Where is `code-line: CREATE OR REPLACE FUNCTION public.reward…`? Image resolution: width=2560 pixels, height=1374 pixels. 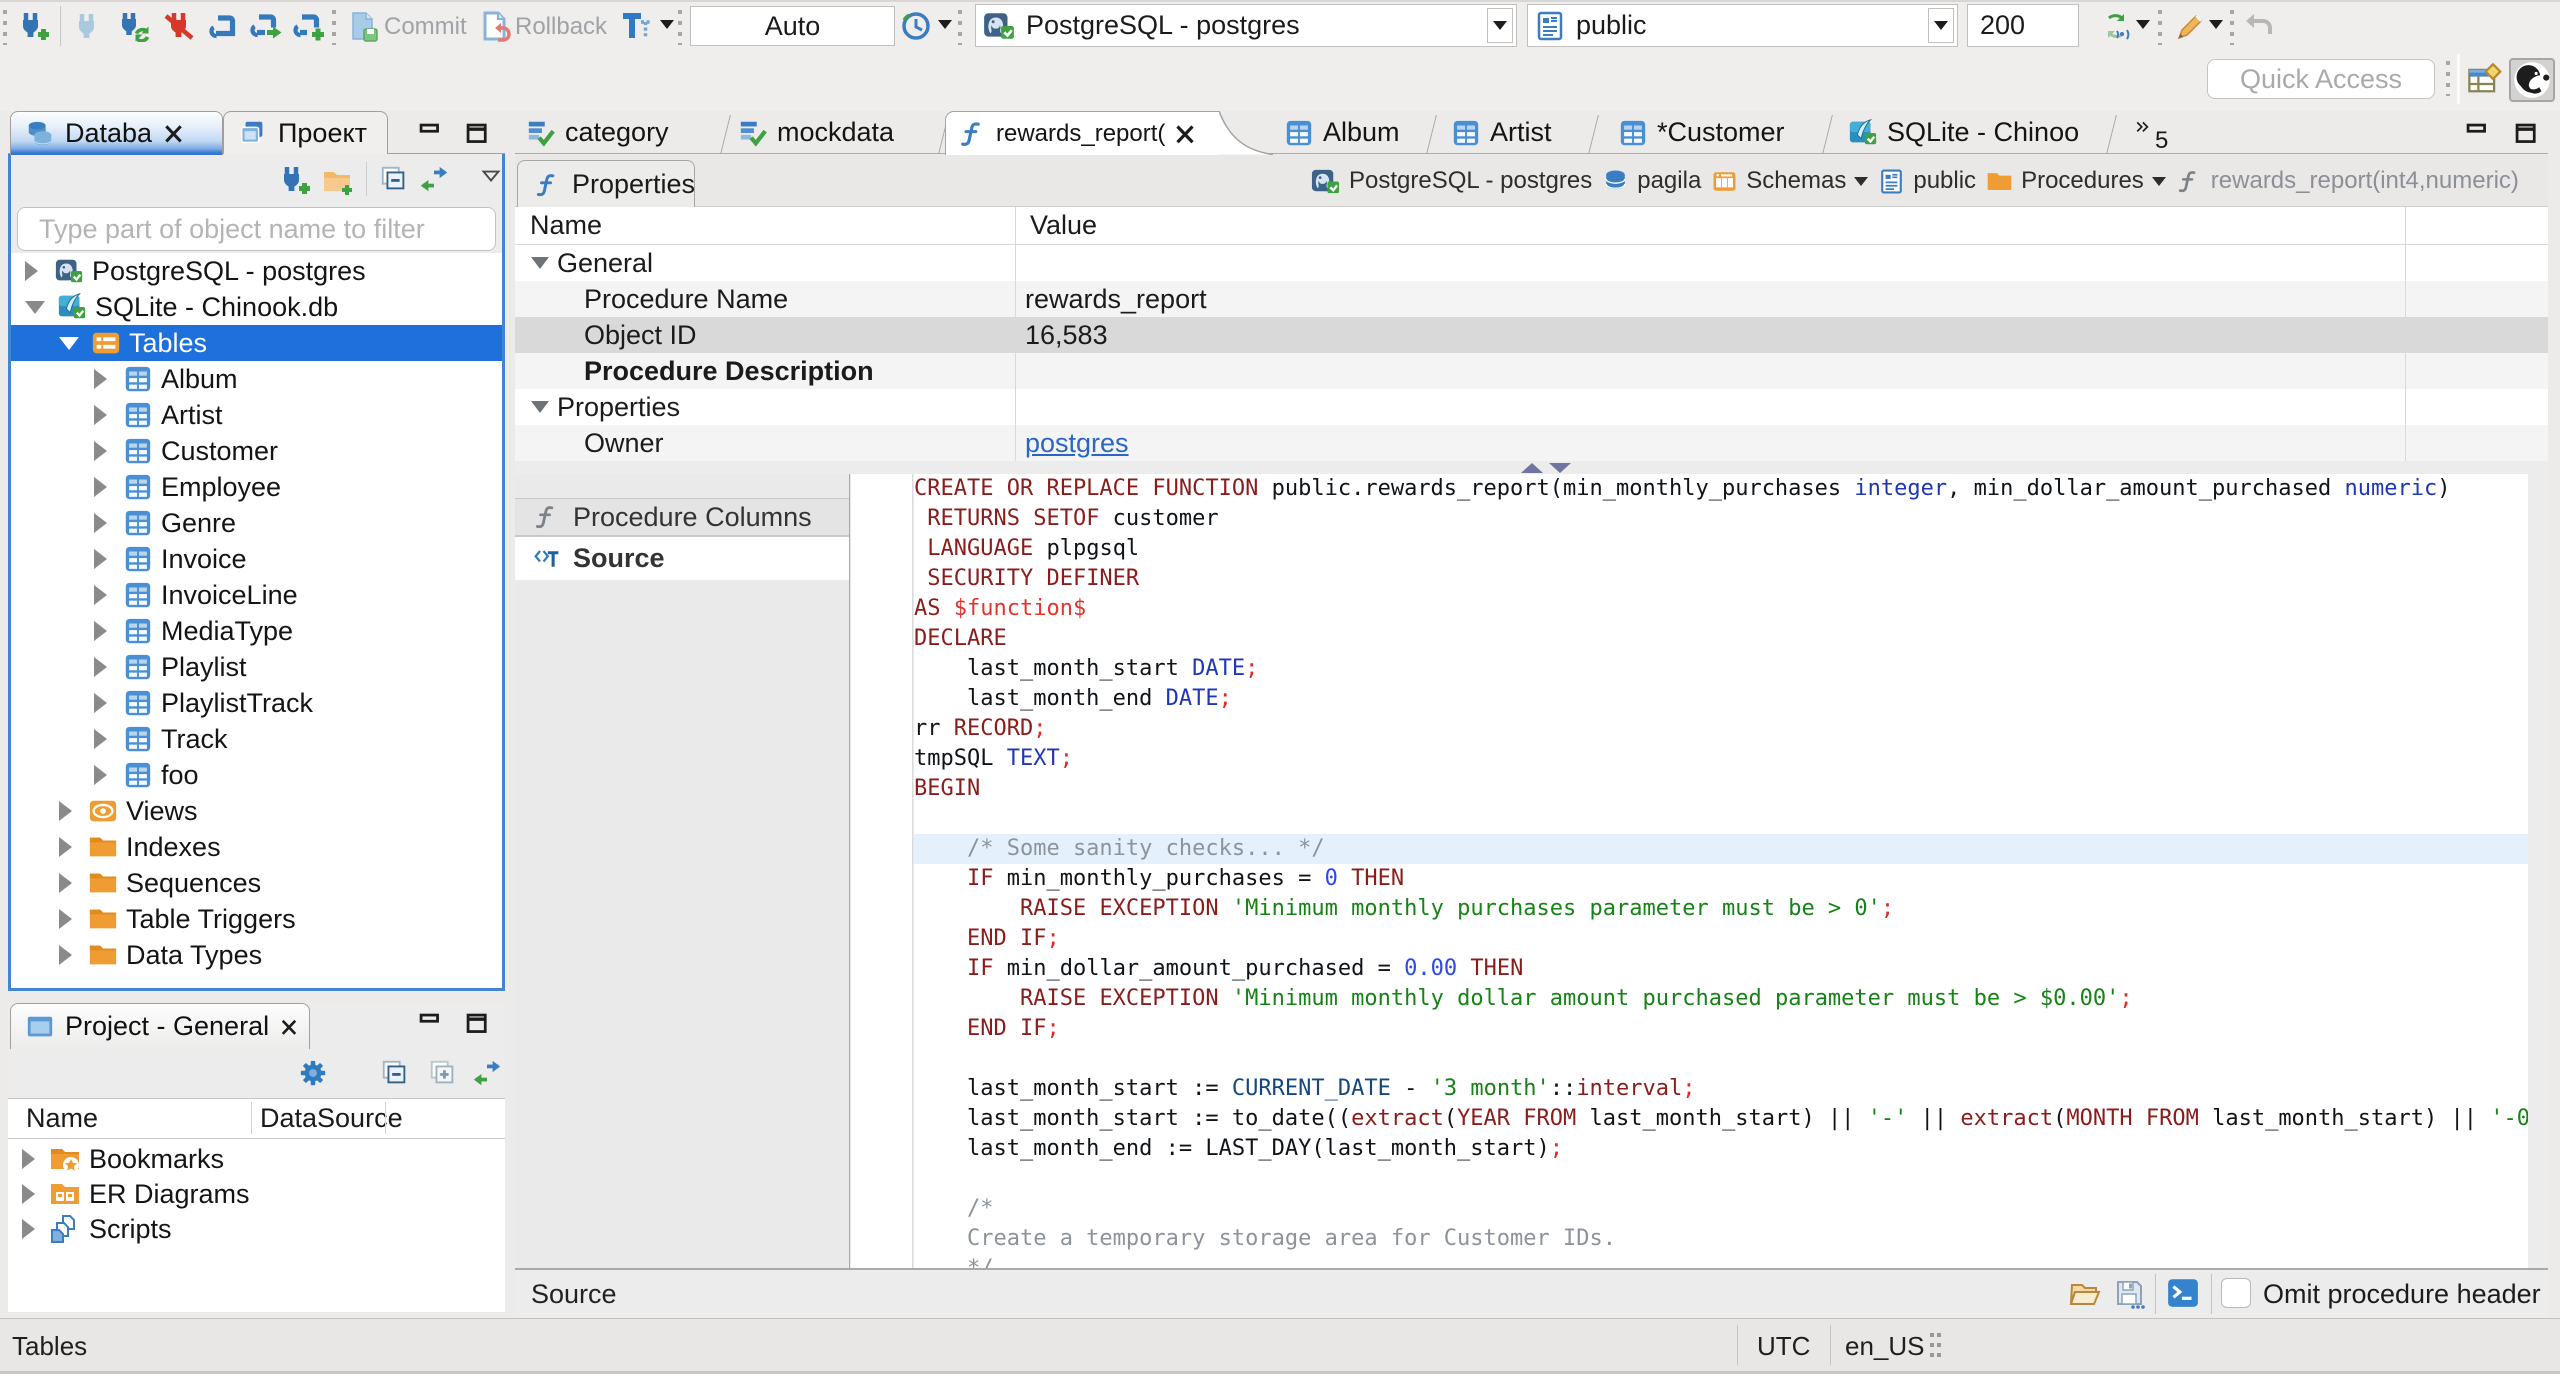
code-line: CREATE OR REPLACE FUNCTION public.reward… is located at coordinates (1721, 489).